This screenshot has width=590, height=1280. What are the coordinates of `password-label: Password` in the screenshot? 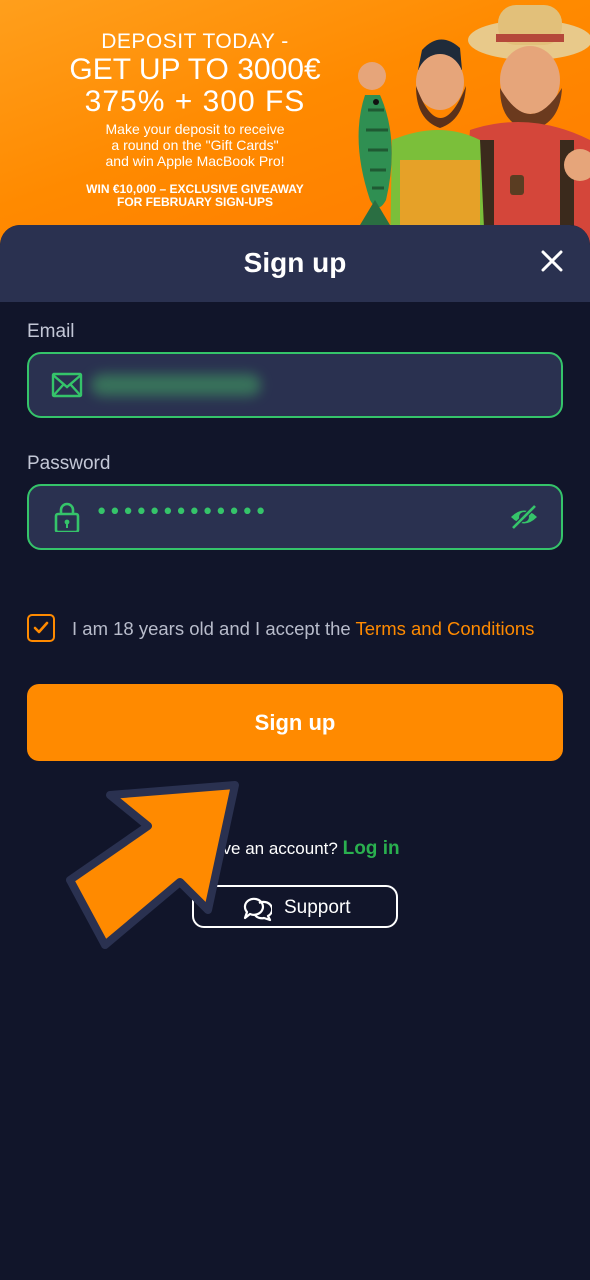 It's located at (69, 463).